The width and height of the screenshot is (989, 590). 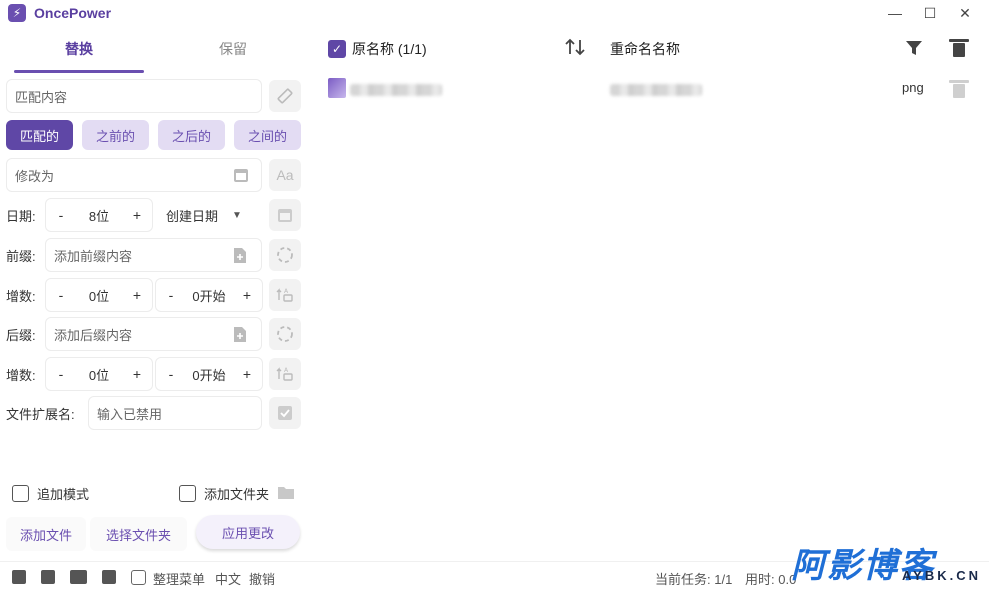 I want to click on prefix-increment-label: 增数:, so click(x=21, y=296).